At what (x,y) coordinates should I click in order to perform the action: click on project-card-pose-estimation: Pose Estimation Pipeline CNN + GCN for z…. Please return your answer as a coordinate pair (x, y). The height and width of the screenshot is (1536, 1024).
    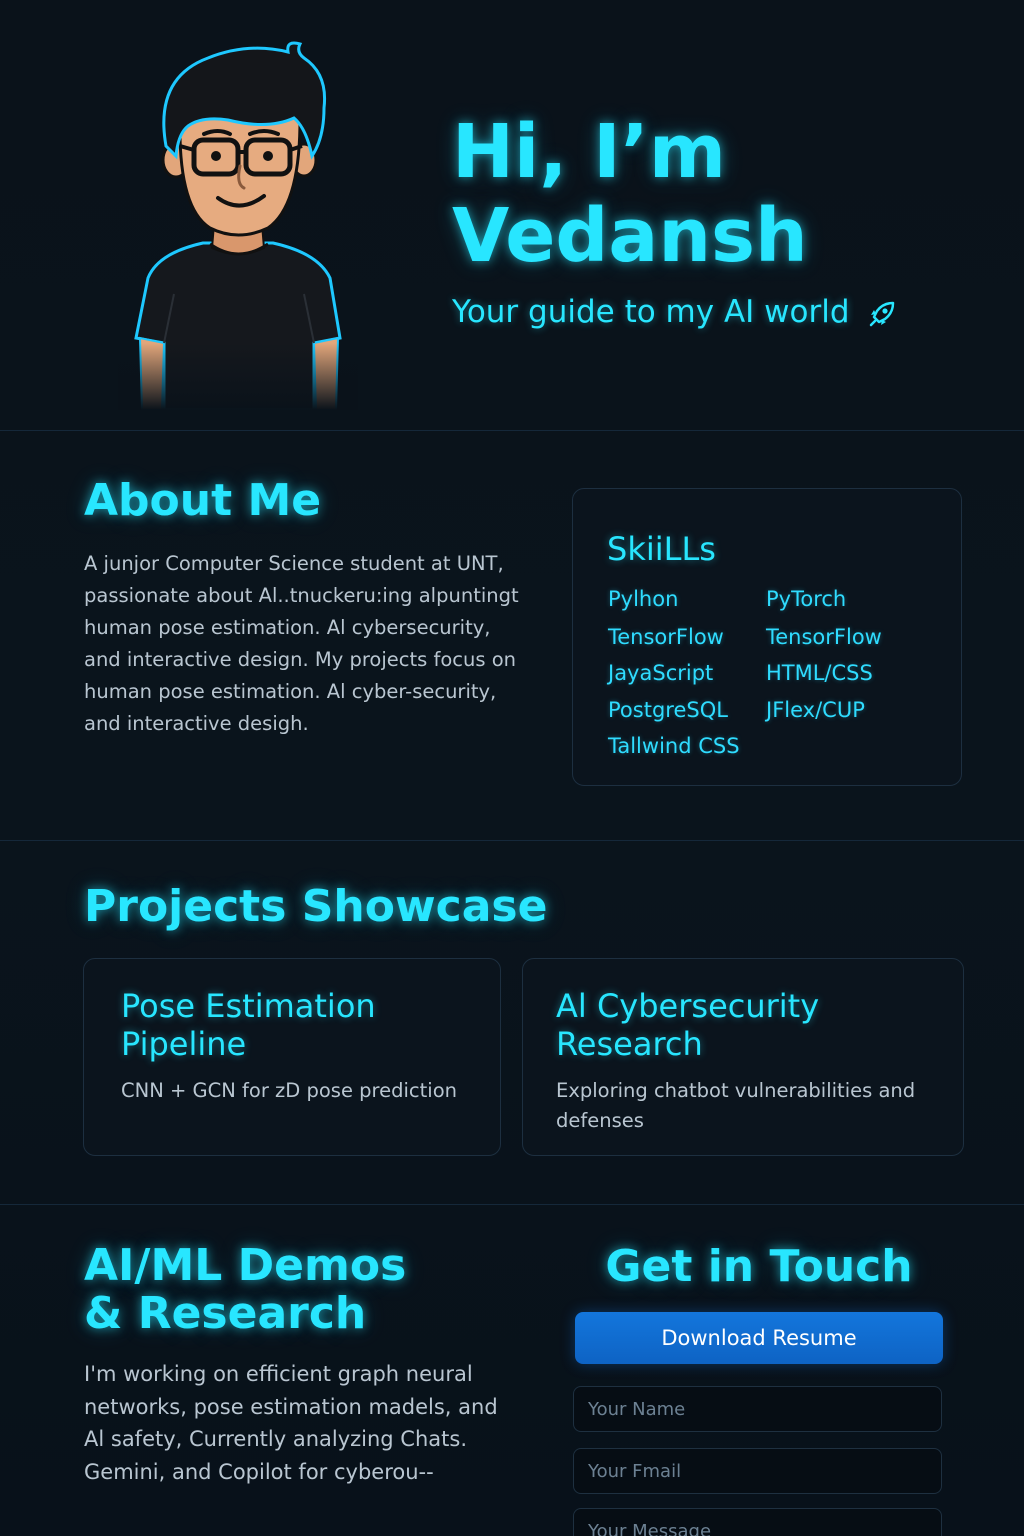
    Looking at the image, I should click on (292, 1057).